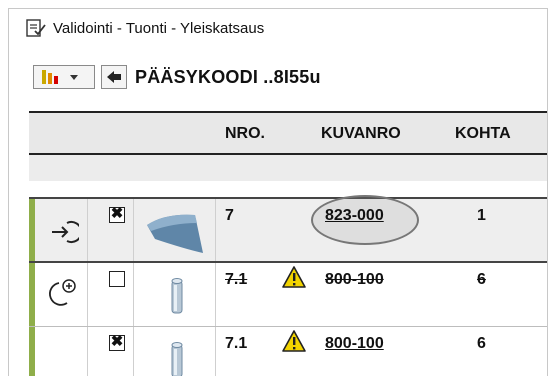 This screenshot has height=376, width=557. Describe the element at coordinates (354, 216) in the screenshot. I see `kuvanro-link: 823-000` at that location.